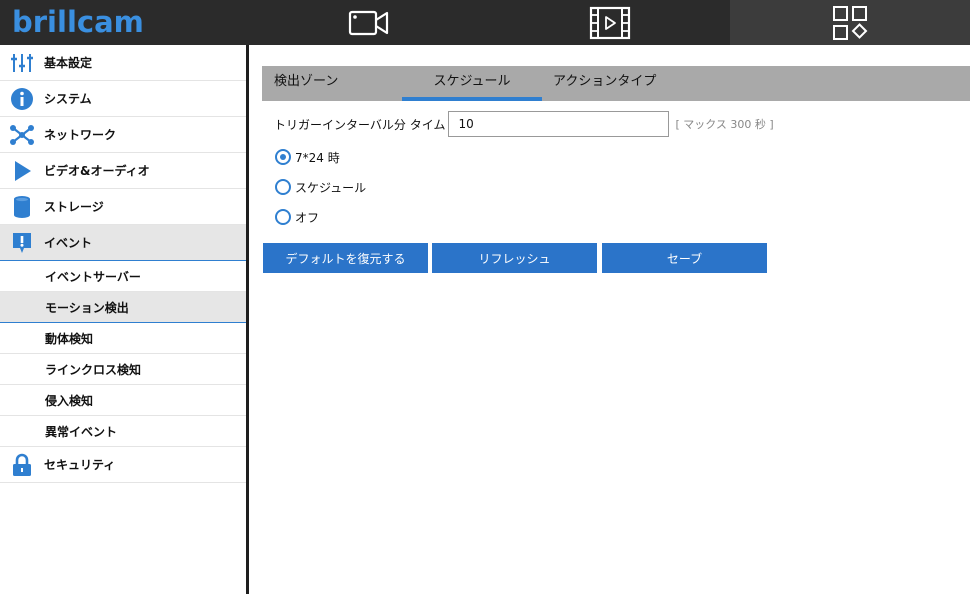 The width and height of the screenshot is (970, 594). Describe the element at coordinates (360, 124) in the screenshot. I see `interval-label: トリガーインターバル分 タイム` at that location.